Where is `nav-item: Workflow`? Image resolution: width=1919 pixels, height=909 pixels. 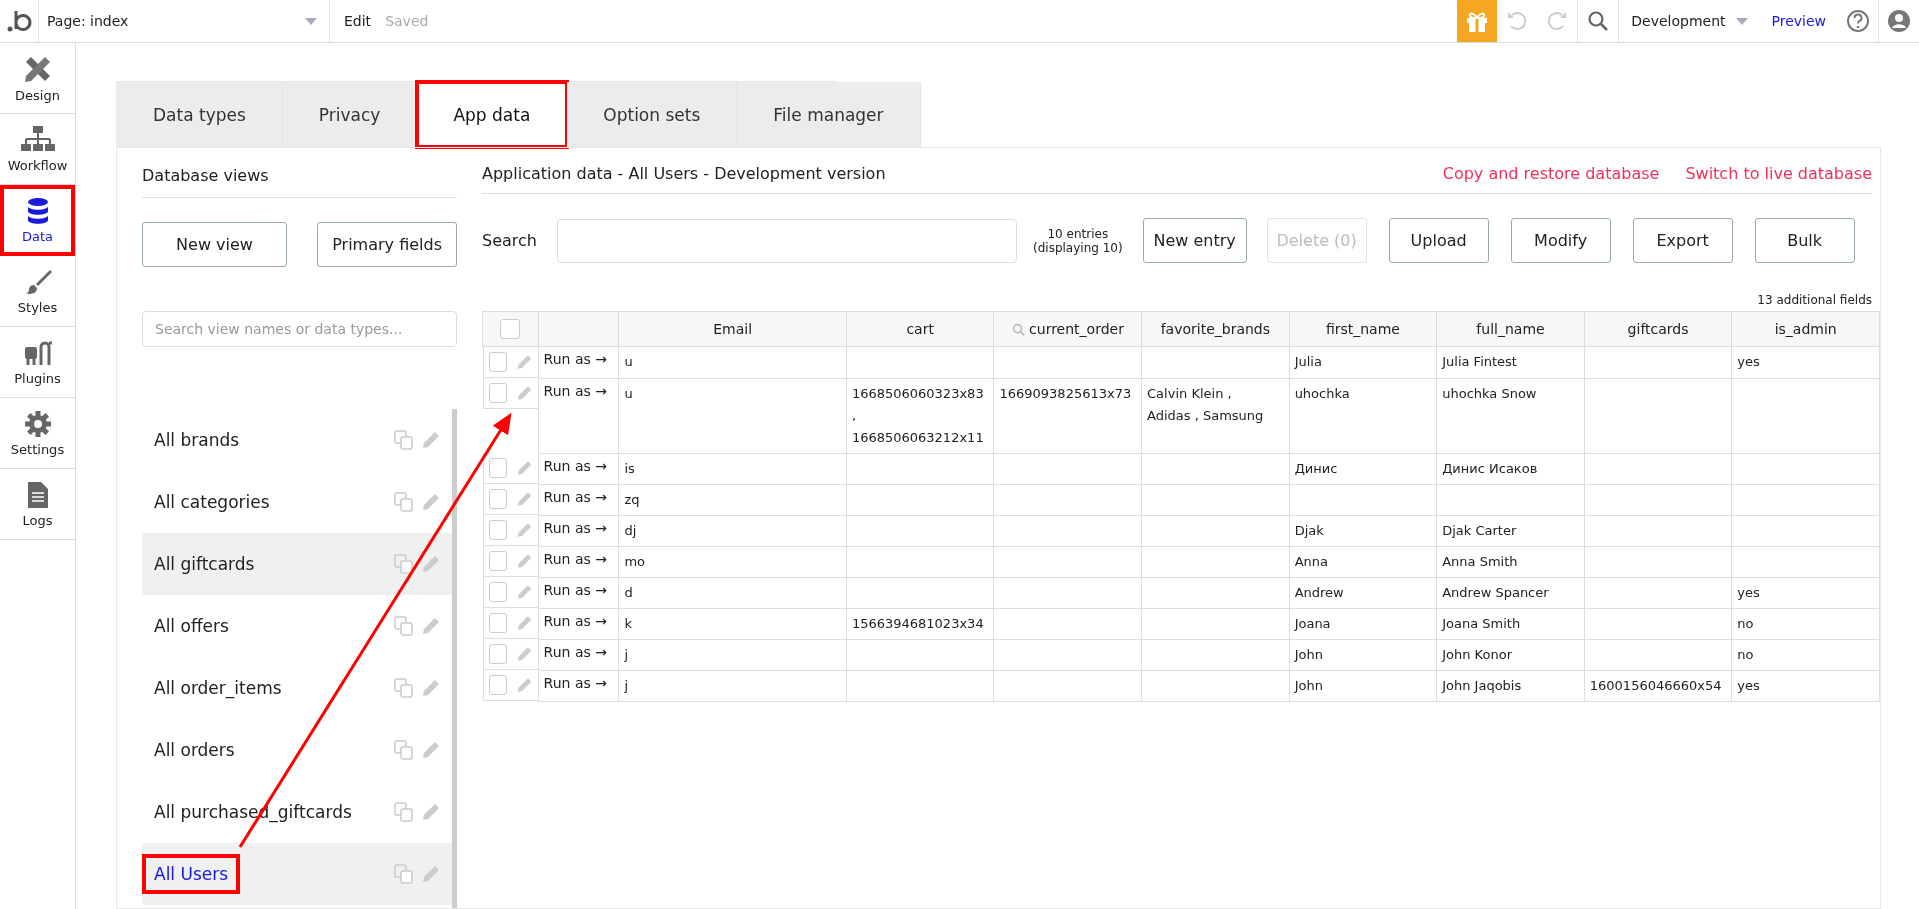
nav-item: Workflow is located at coordinates (37, 149).